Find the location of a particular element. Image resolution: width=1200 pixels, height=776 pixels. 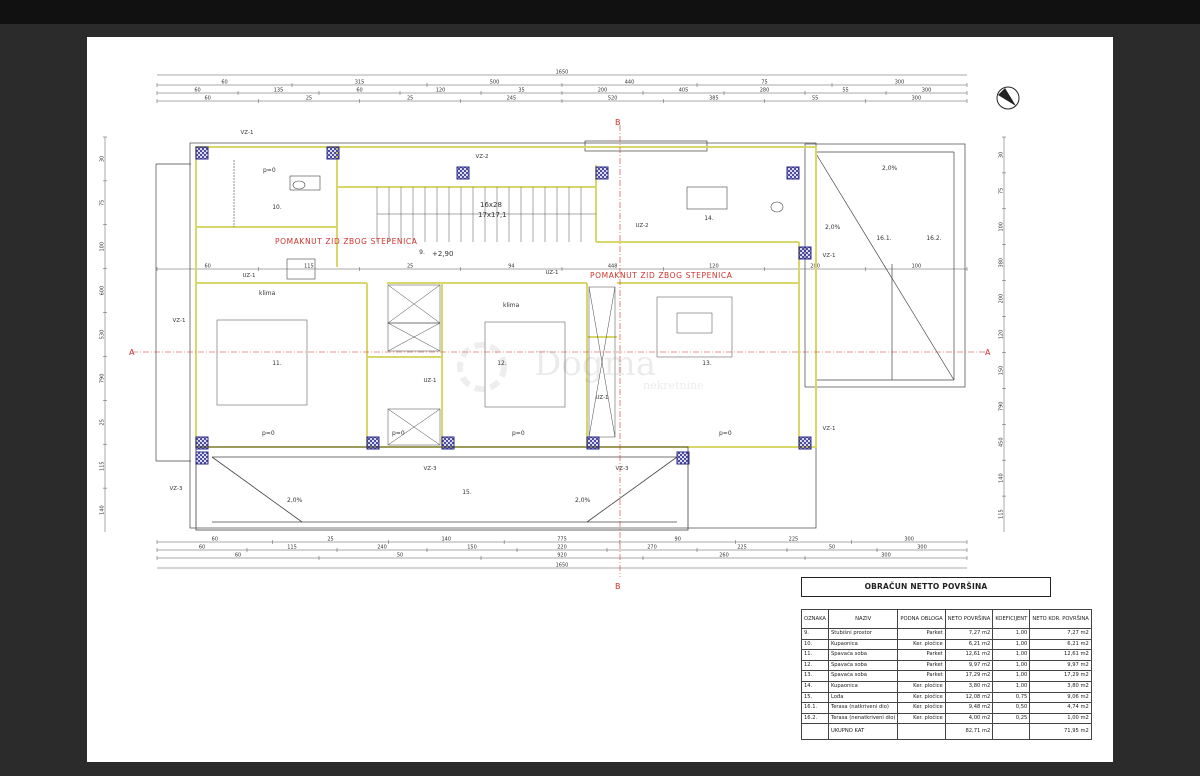

room-number-0: 9. is located at coordinates (422, 252).